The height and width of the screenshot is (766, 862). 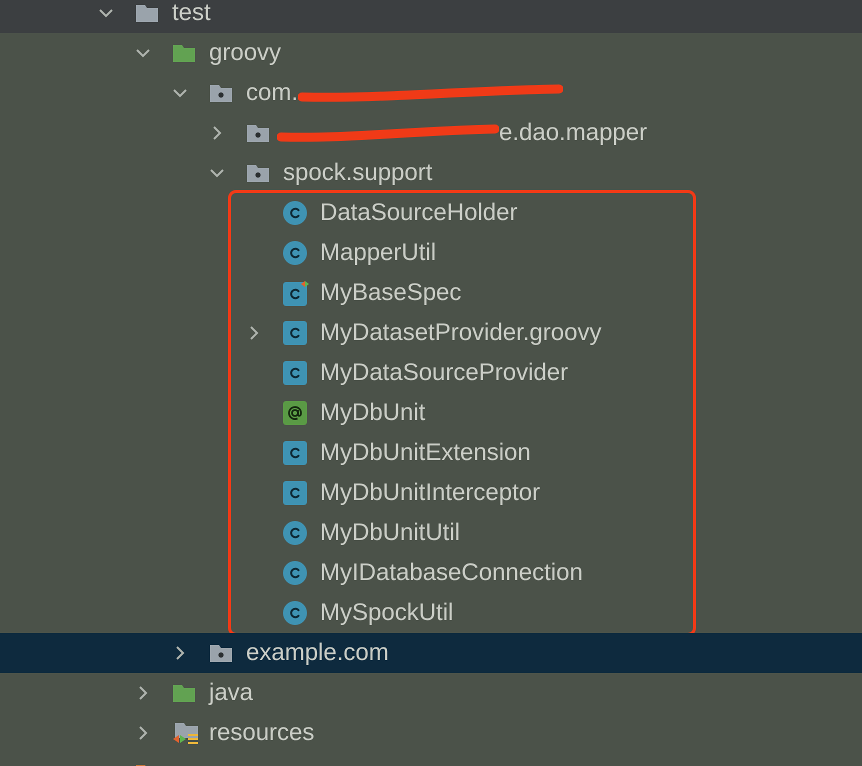 I want to click on item-label: example.com, so click(x=317, y=653).